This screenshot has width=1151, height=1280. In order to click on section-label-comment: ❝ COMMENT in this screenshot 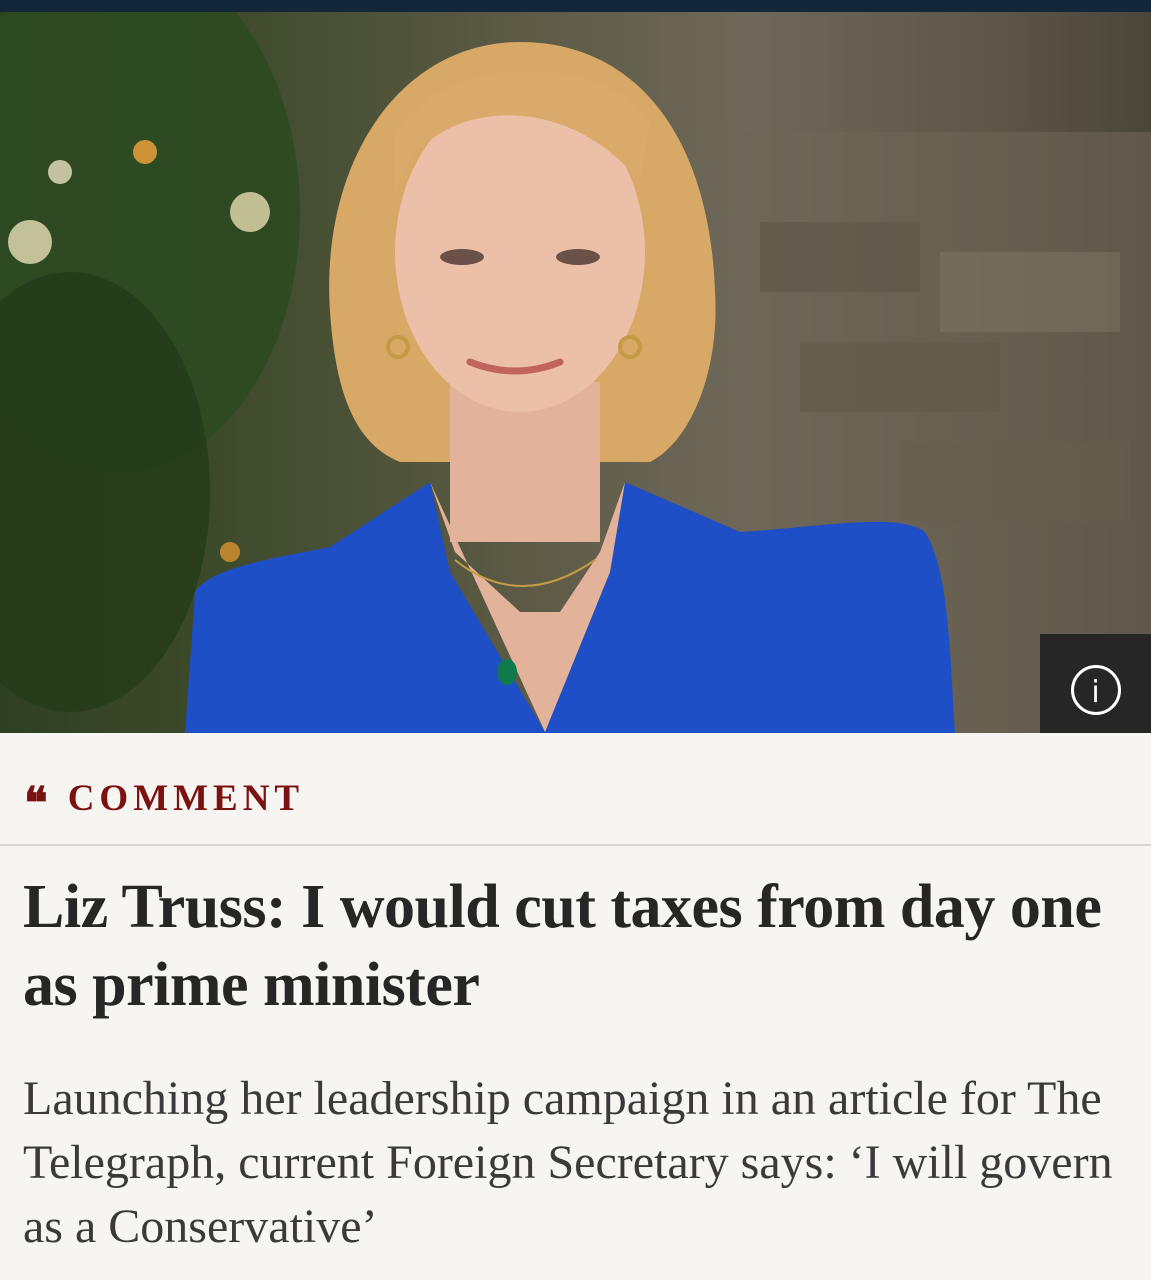, I will do `click(164, 801)`.